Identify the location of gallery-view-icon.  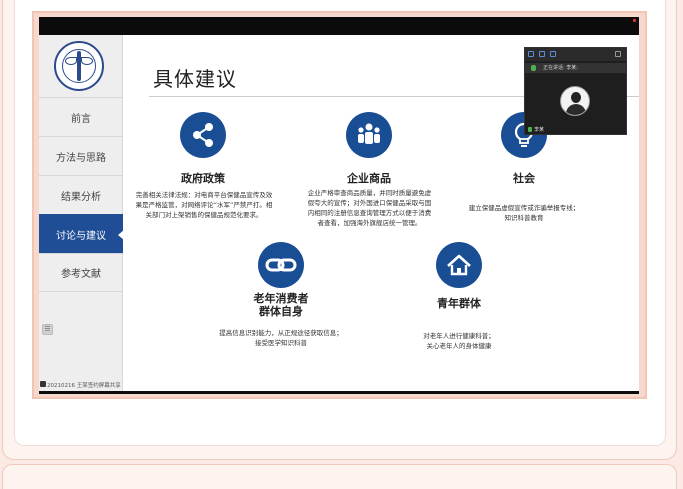
(542, 54).